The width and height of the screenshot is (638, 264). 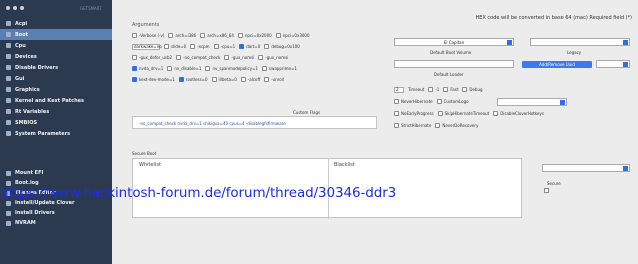 What do you see at coordinates (279, 68) in the screenshot?
I see `checkbox-swapprime-1: swapprime=1` at bounding box center [279, 68].